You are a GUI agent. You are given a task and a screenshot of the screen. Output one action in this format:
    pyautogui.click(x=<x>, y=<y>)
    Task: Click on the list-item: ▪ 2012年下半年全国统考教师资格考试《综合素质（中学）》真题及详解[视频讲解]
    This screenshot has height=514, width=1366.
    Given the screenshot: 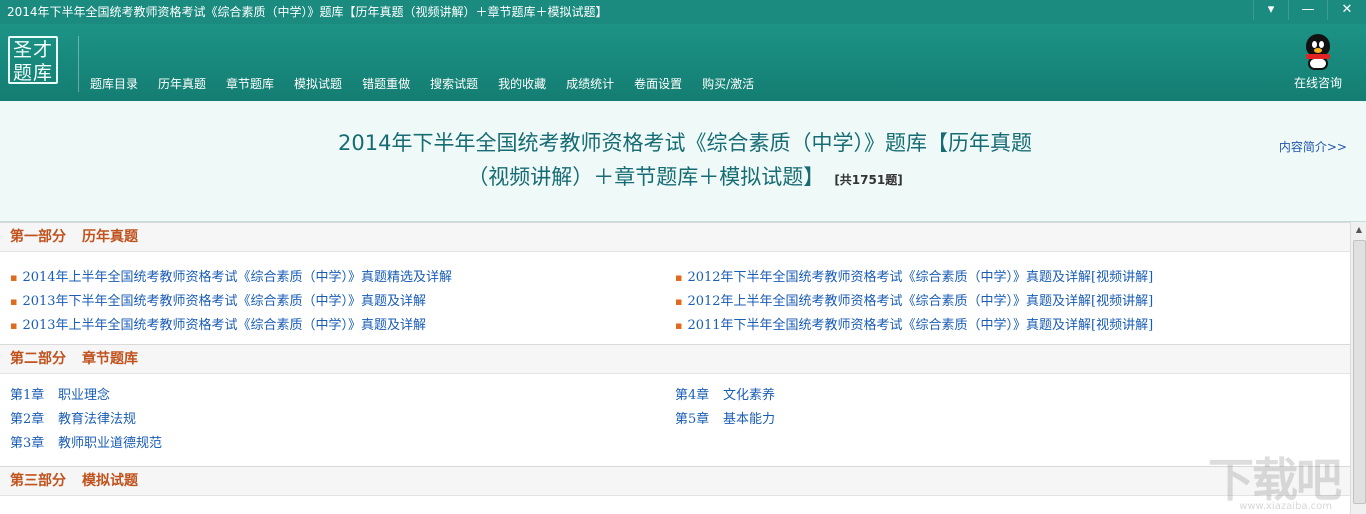 What is the action you would take?
    pyautogui.click(x=997, y=278)
    